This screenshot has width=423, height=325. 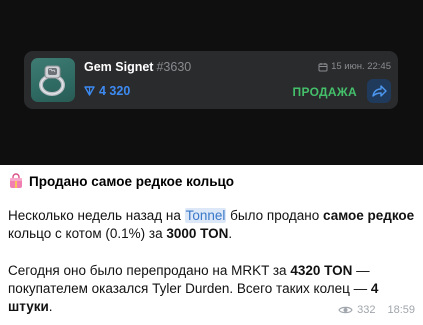 What do you see at coordinates (366, 310) in the screenshot?
I see `view-count: 332` at bounding box center [366, 310].